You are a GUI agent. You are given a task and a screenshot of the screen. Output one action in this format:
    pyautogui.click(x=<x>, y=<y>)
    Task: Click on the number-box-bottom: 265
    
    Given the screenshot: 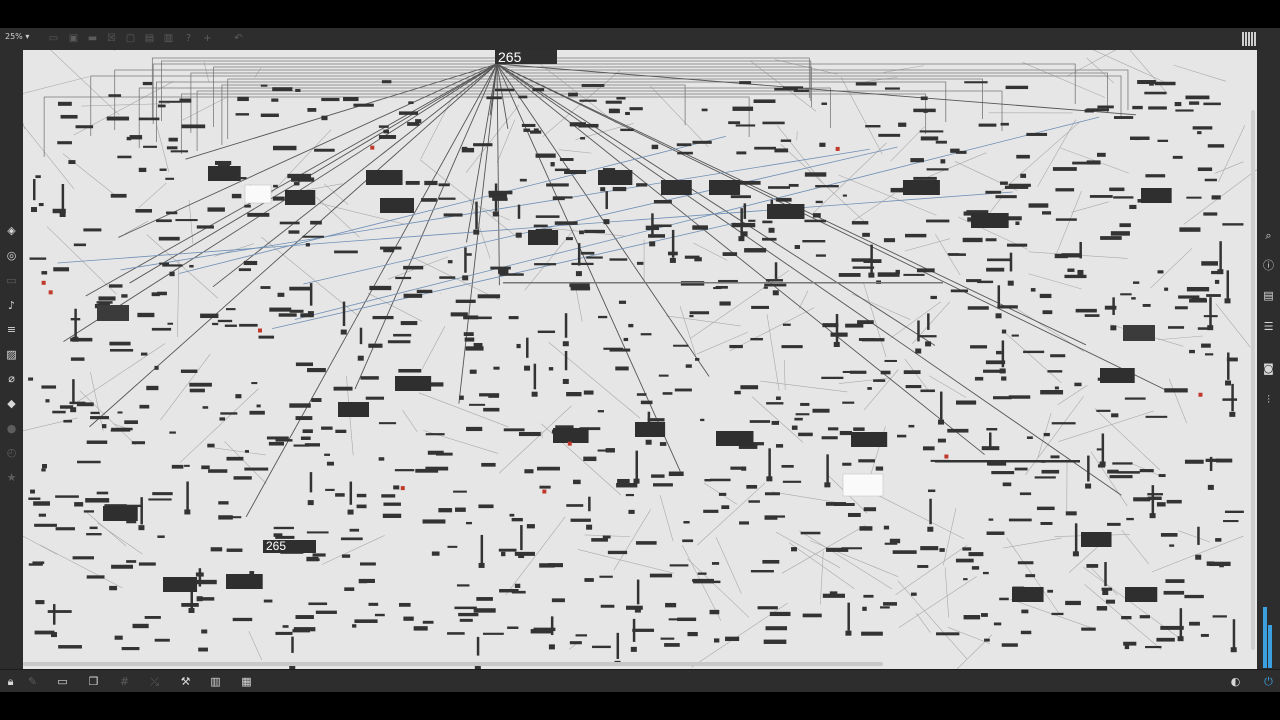 What is the action you would take?
    pyautogui.click(x=289, y=546)
    